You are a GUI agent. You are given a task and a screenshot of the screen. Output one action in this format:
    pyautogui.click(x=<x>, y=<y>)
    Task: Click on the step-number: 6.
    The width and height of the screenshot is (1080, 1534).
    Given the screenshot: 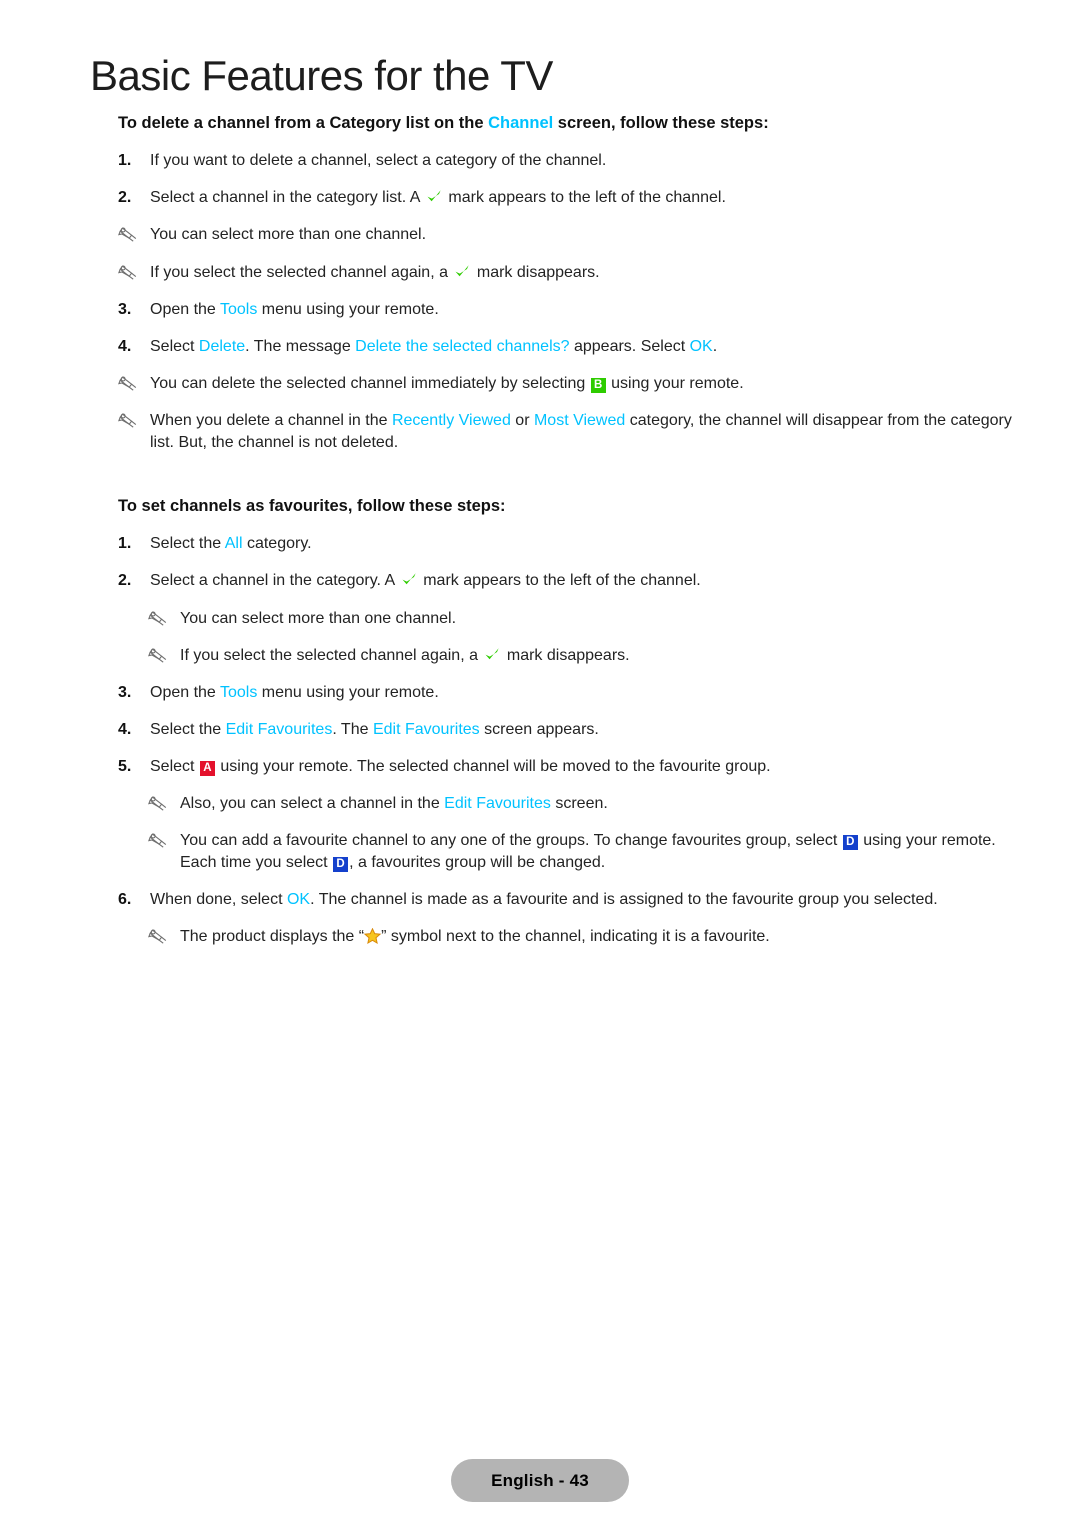 What is the action you would take?
    pyautogui.click(x=125, y=899)
    